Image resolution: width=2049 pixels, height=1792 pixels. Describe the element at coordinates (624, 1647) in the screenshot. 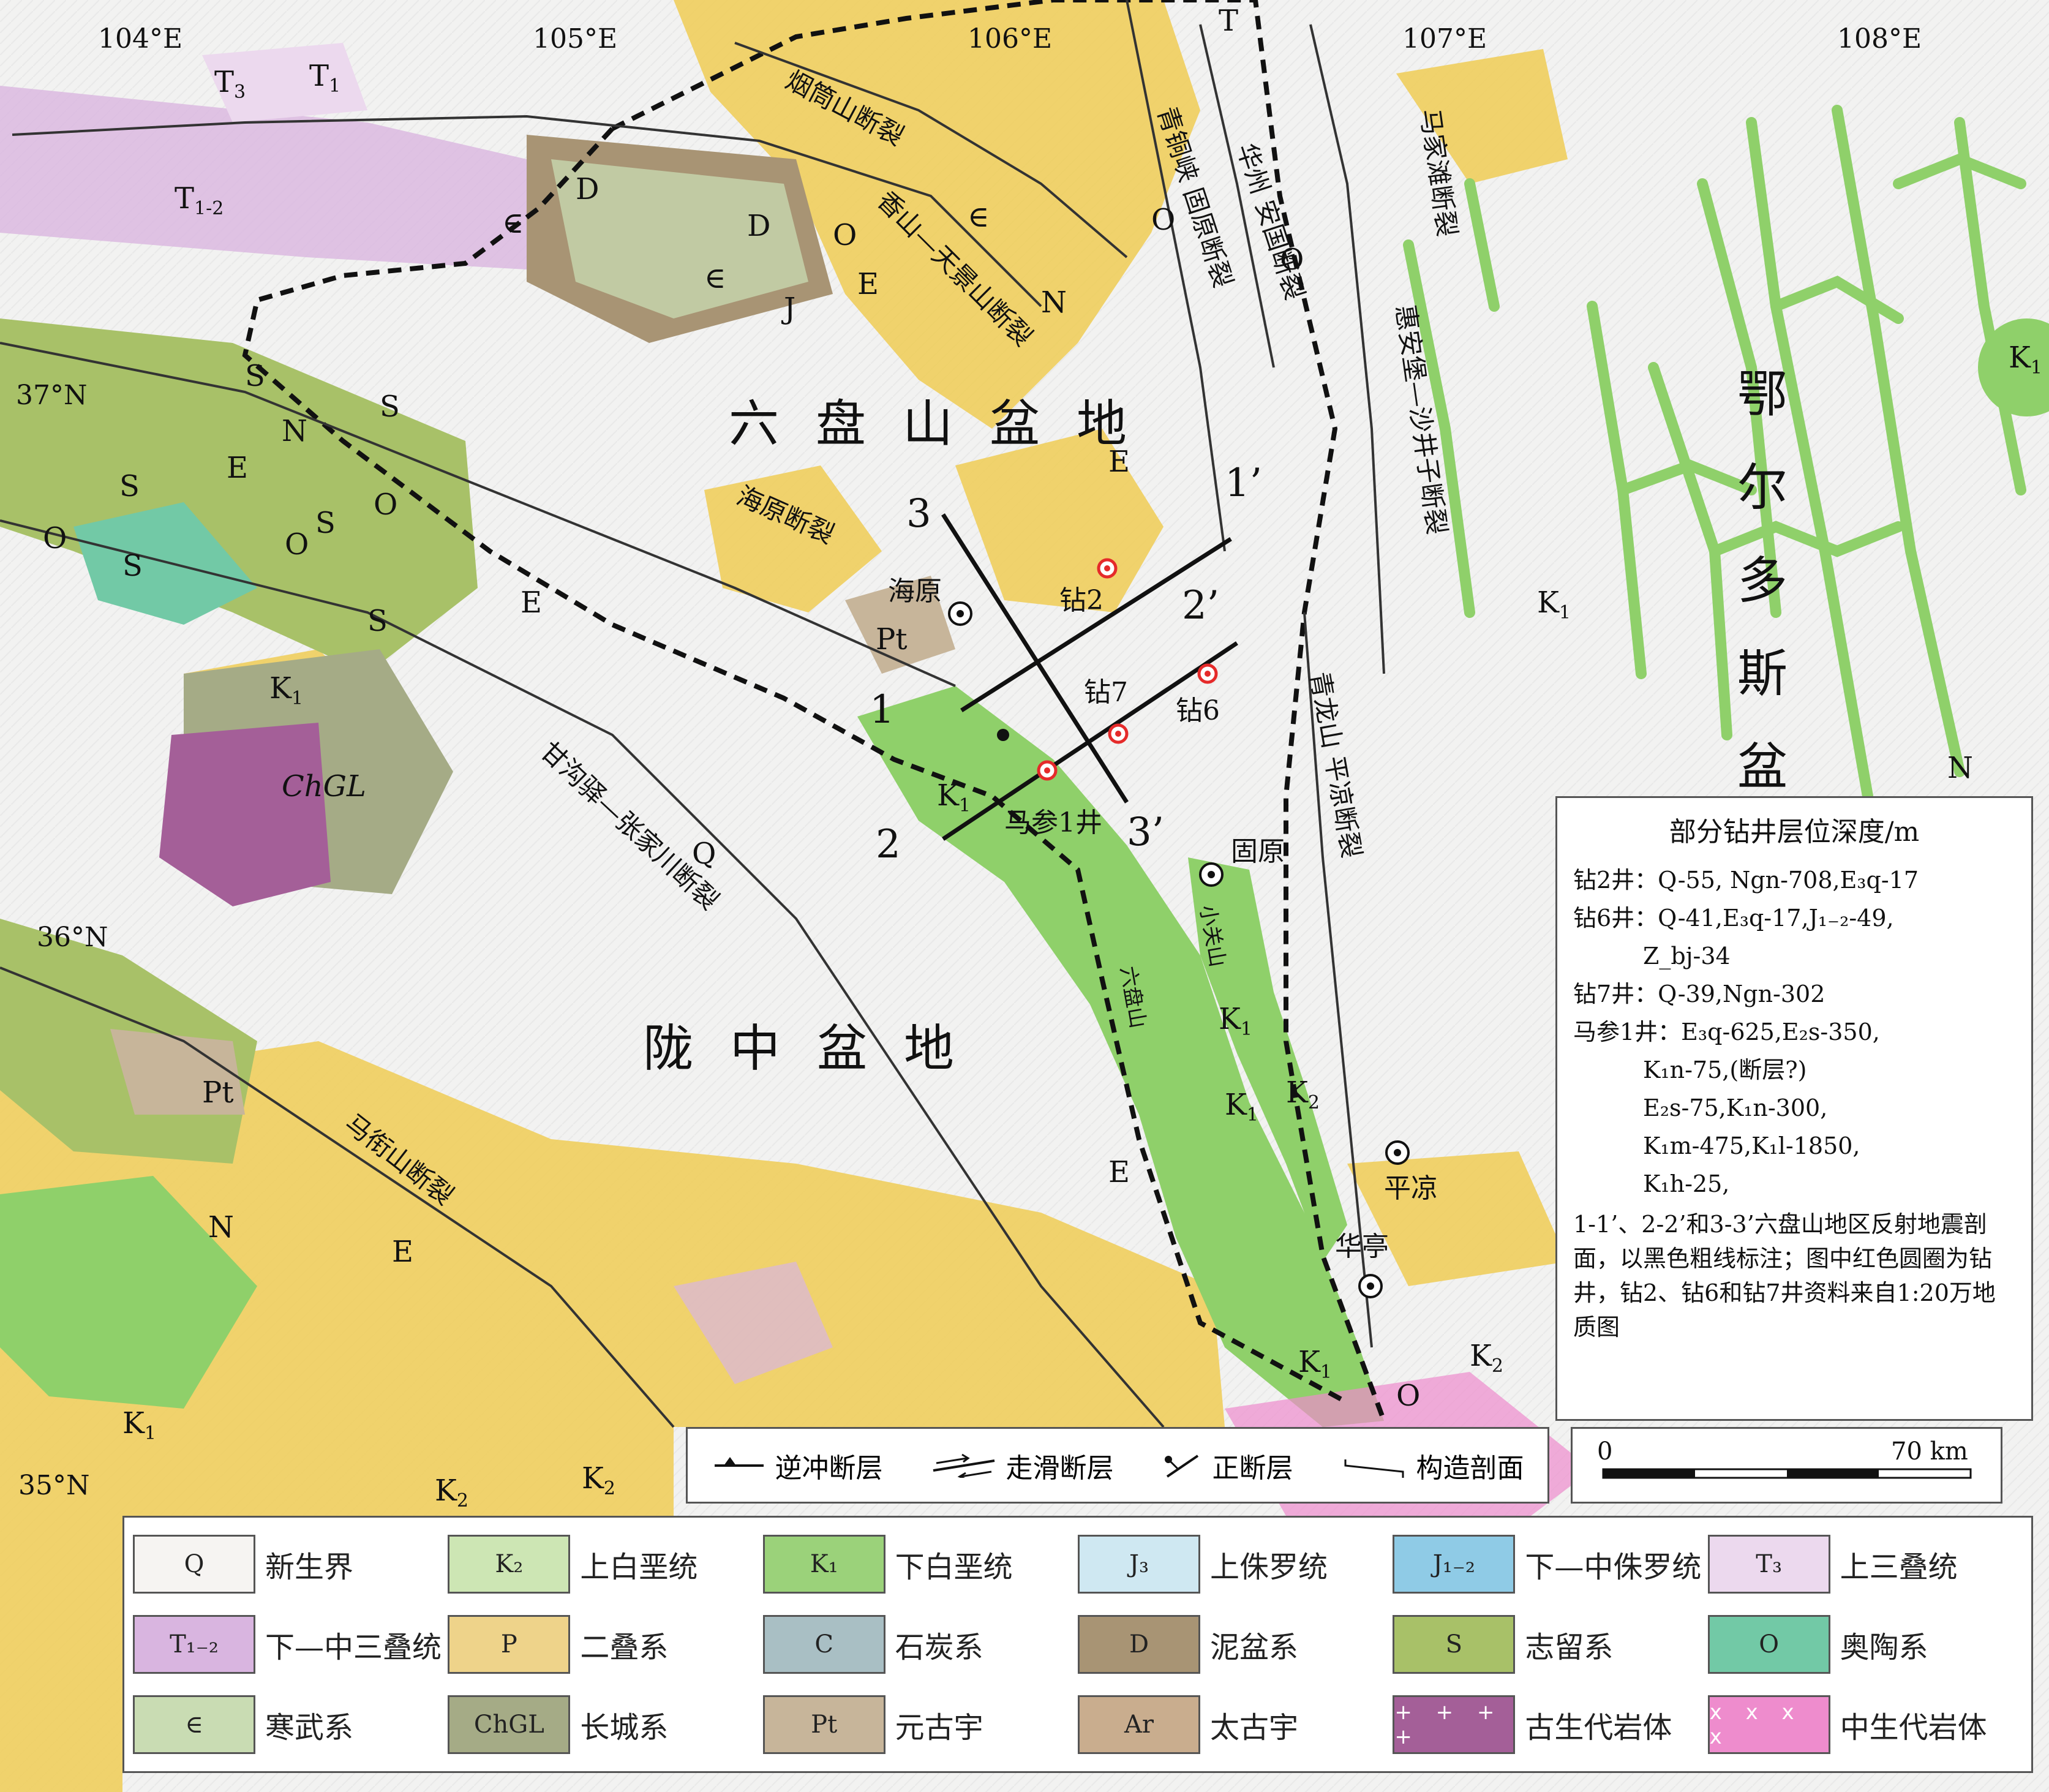

I see `legend-unit-name: 二叠系` at that location.